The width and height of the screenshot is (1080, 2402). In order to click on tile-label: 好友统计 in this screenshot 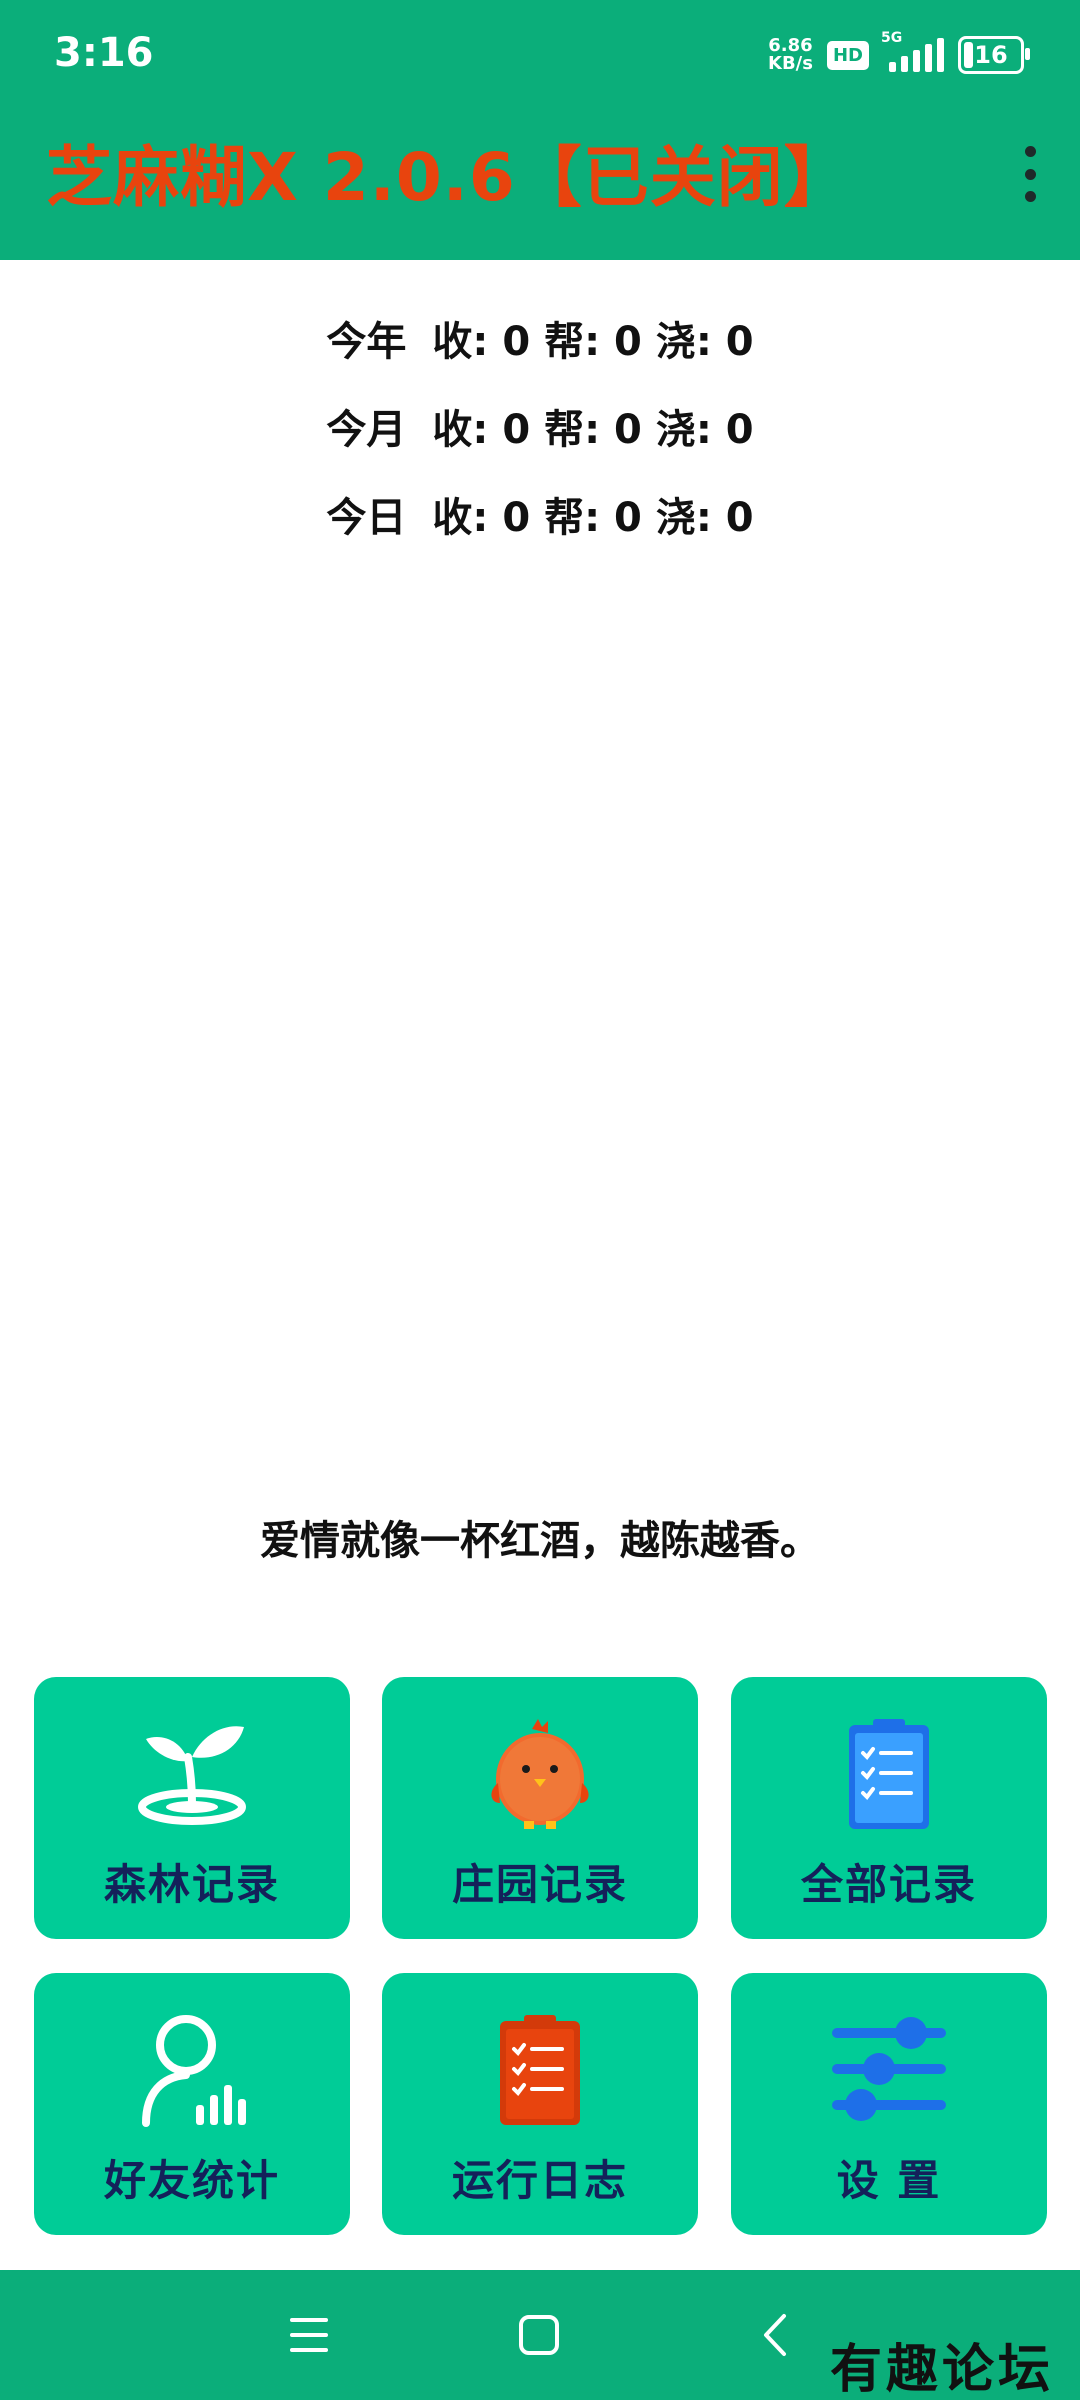, I will do `click(191, 2180)`.